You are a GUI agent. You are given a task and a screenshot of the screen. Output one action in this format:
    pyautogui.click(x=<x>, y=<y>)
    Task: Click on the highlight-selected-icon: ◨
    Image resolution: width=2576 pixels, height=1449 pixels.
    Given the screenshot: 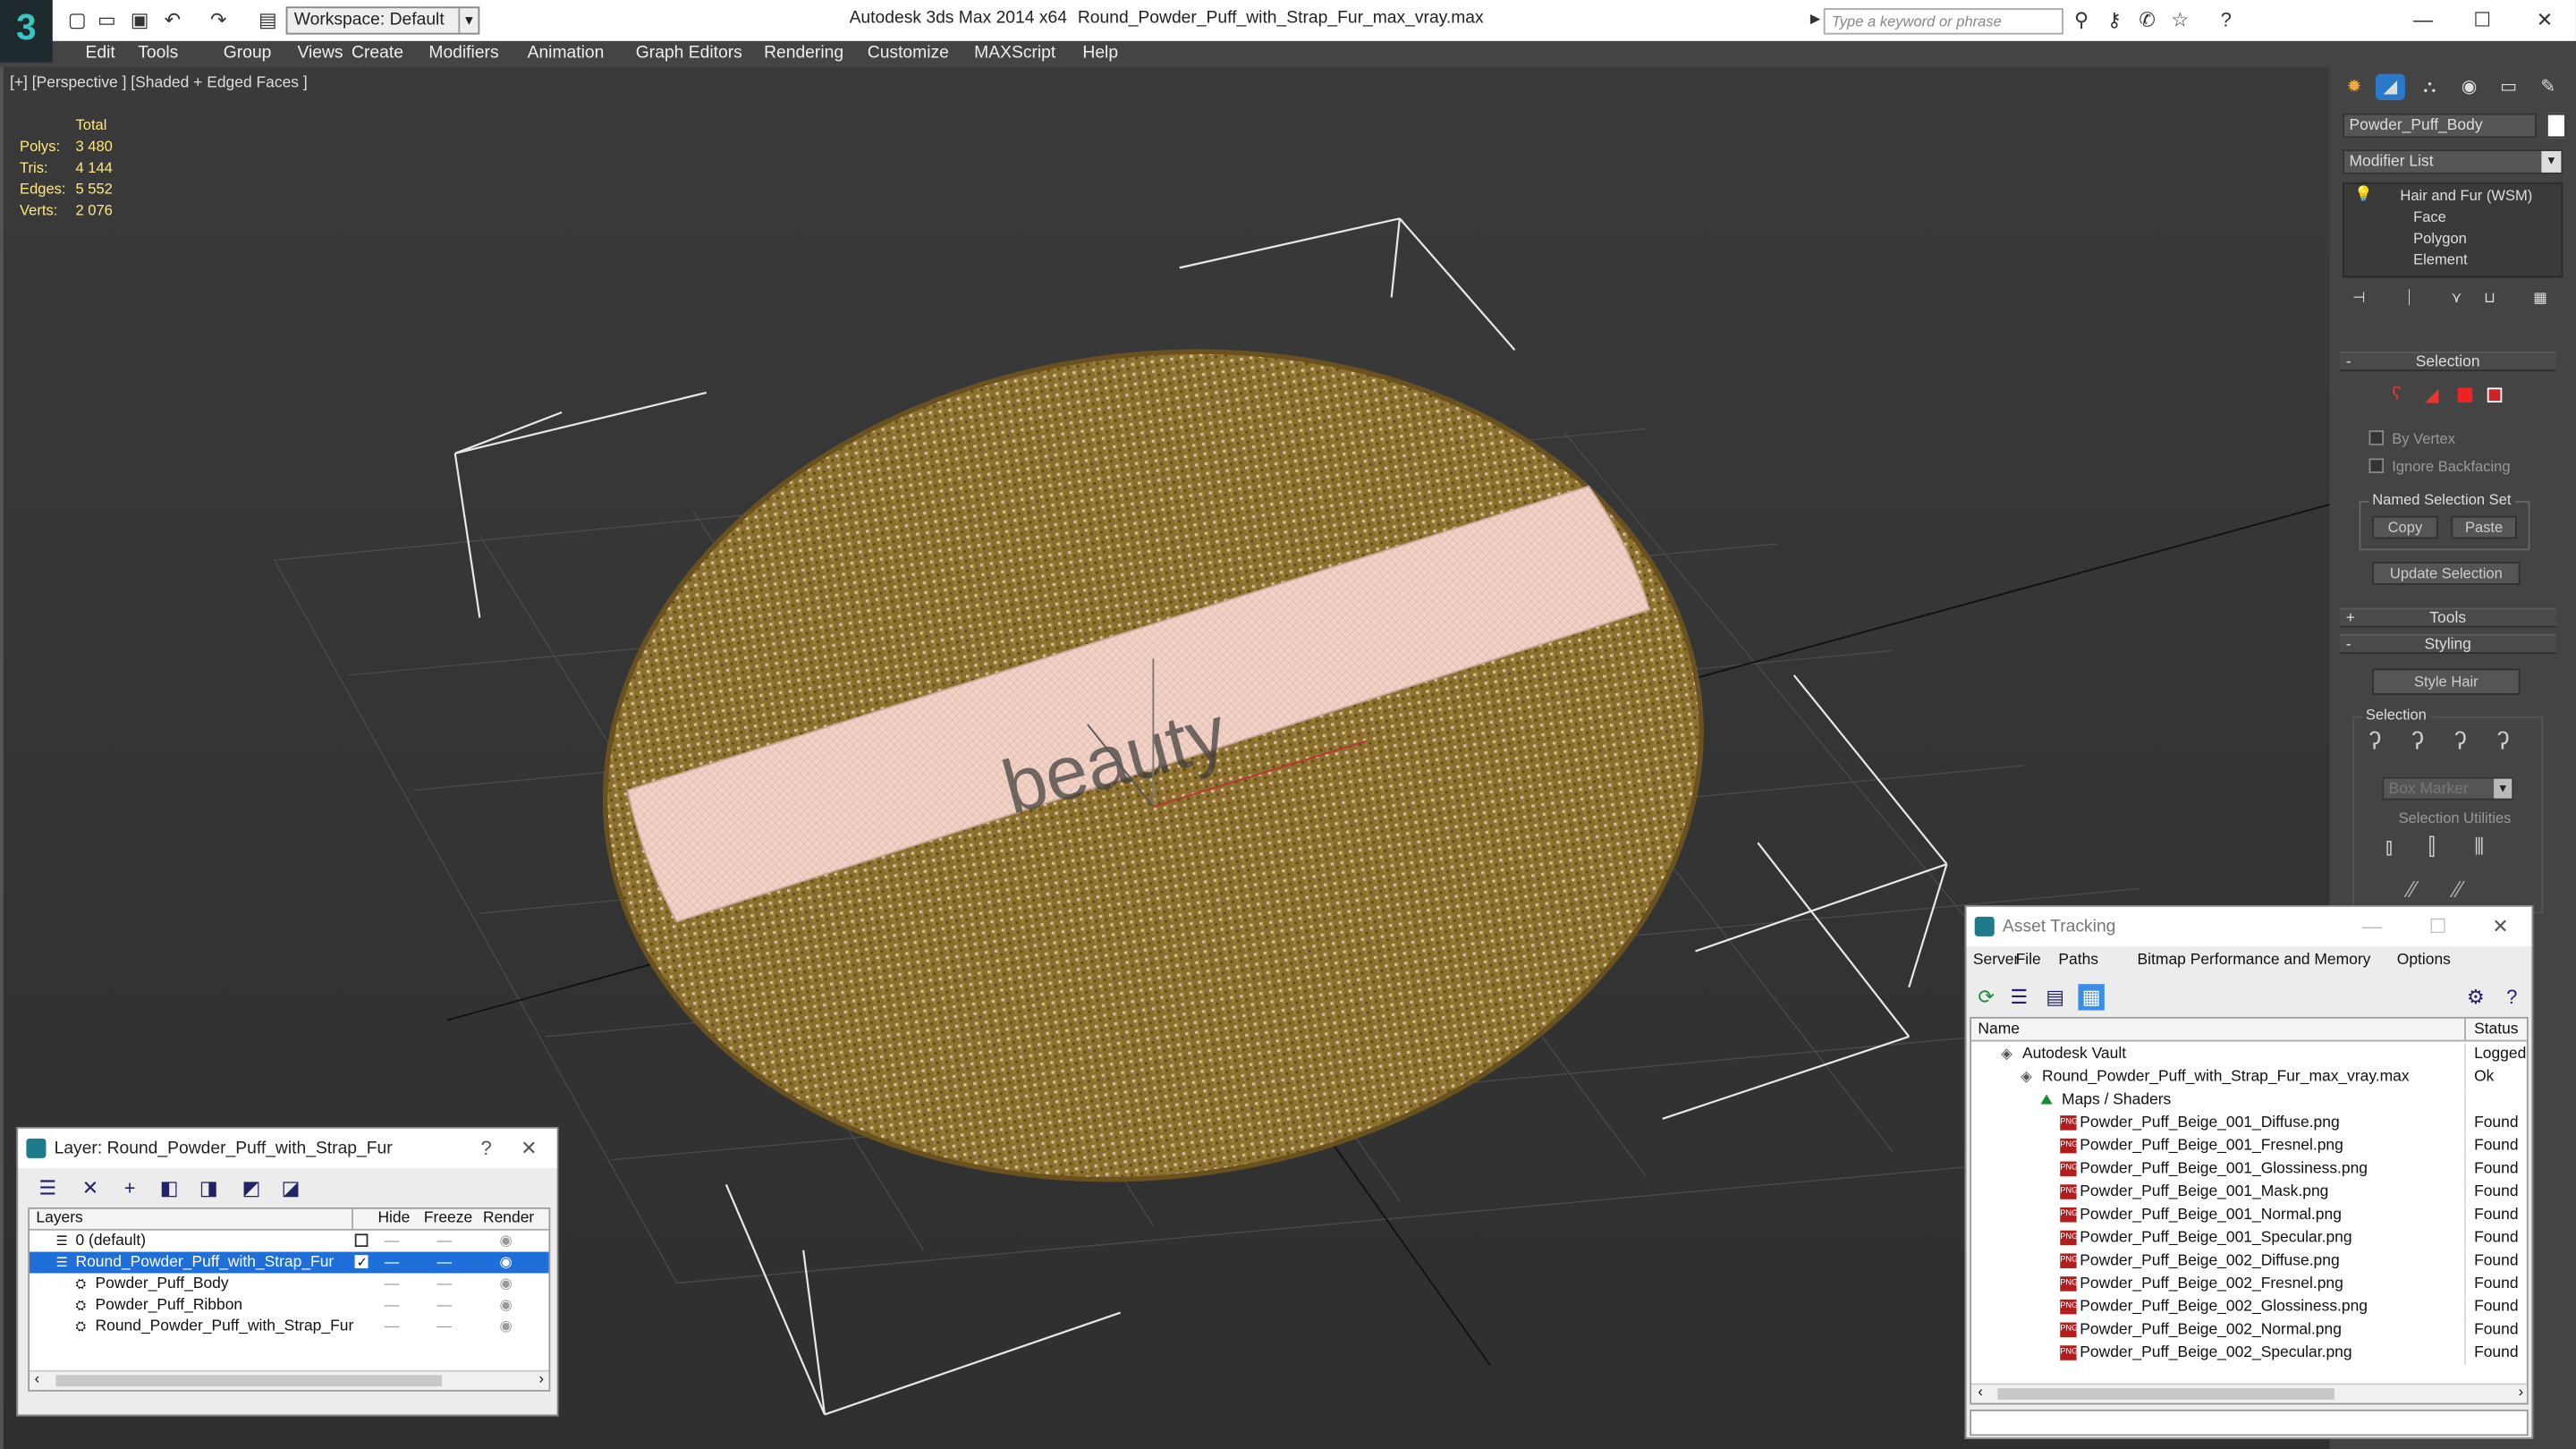 What is the action you would take?
    pyautogui.click(x=209, y=1187)
    